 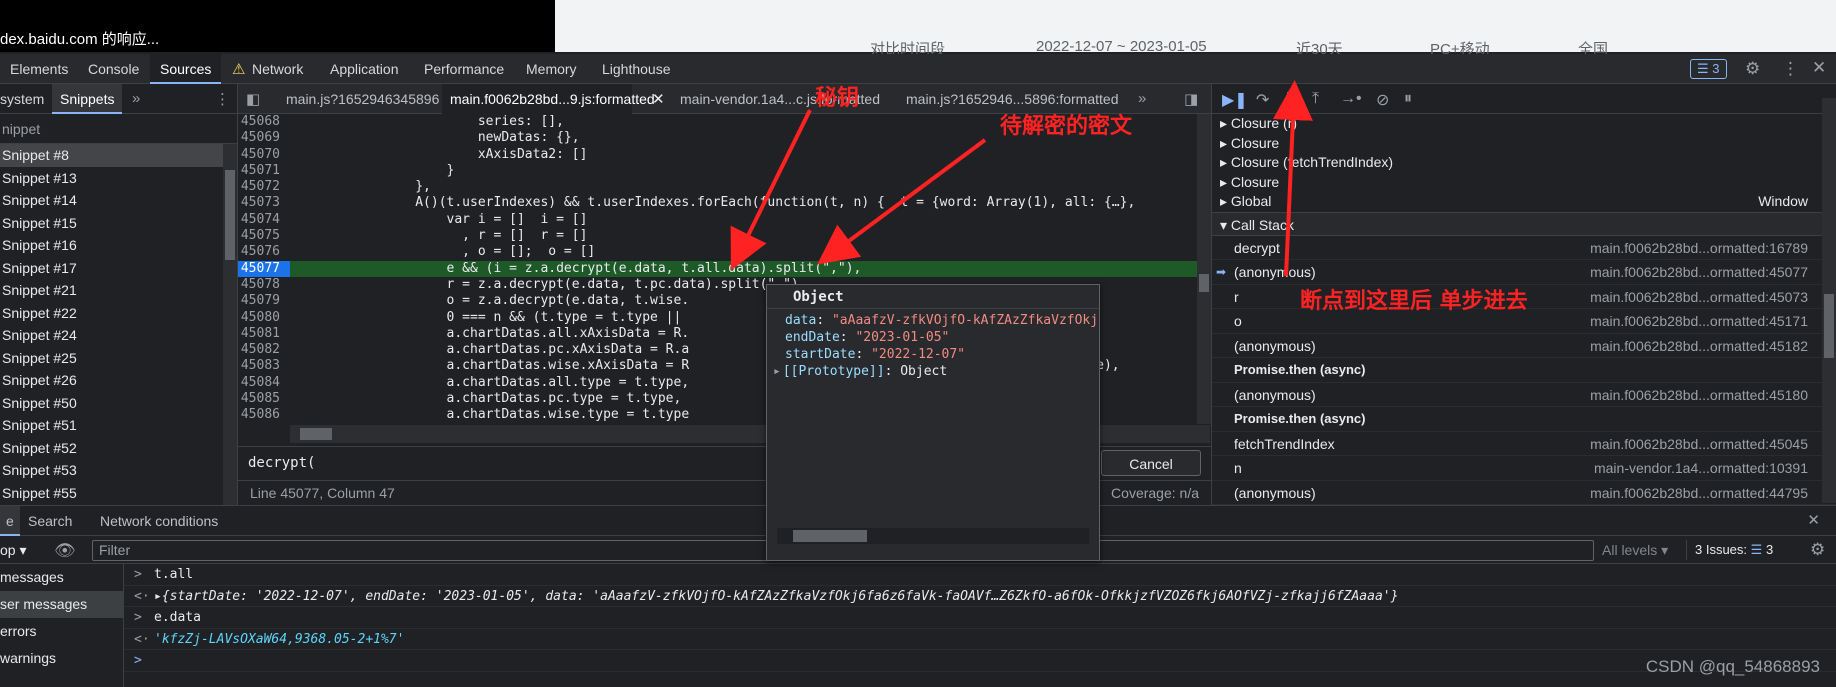 What do you see at coordinates (264, 220) in the screenshot?
I see `line-number: 45074` at bounding box center [264, 220].